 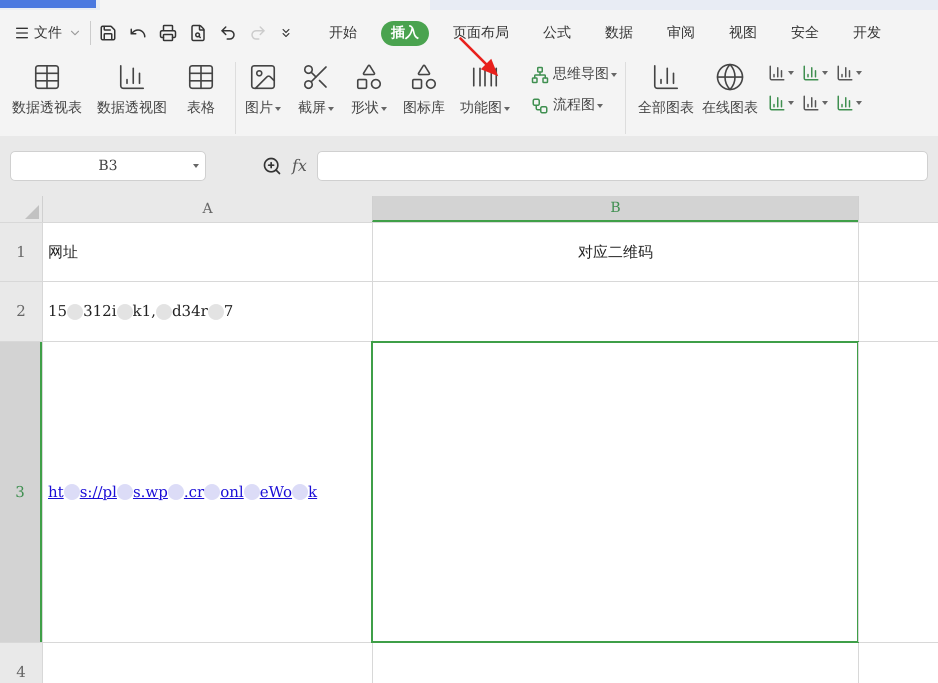 What do you see at coordinates (743, 33) in the screenshot?
I see `ribbon-tab: 视图` at bounding box center [743, 33].